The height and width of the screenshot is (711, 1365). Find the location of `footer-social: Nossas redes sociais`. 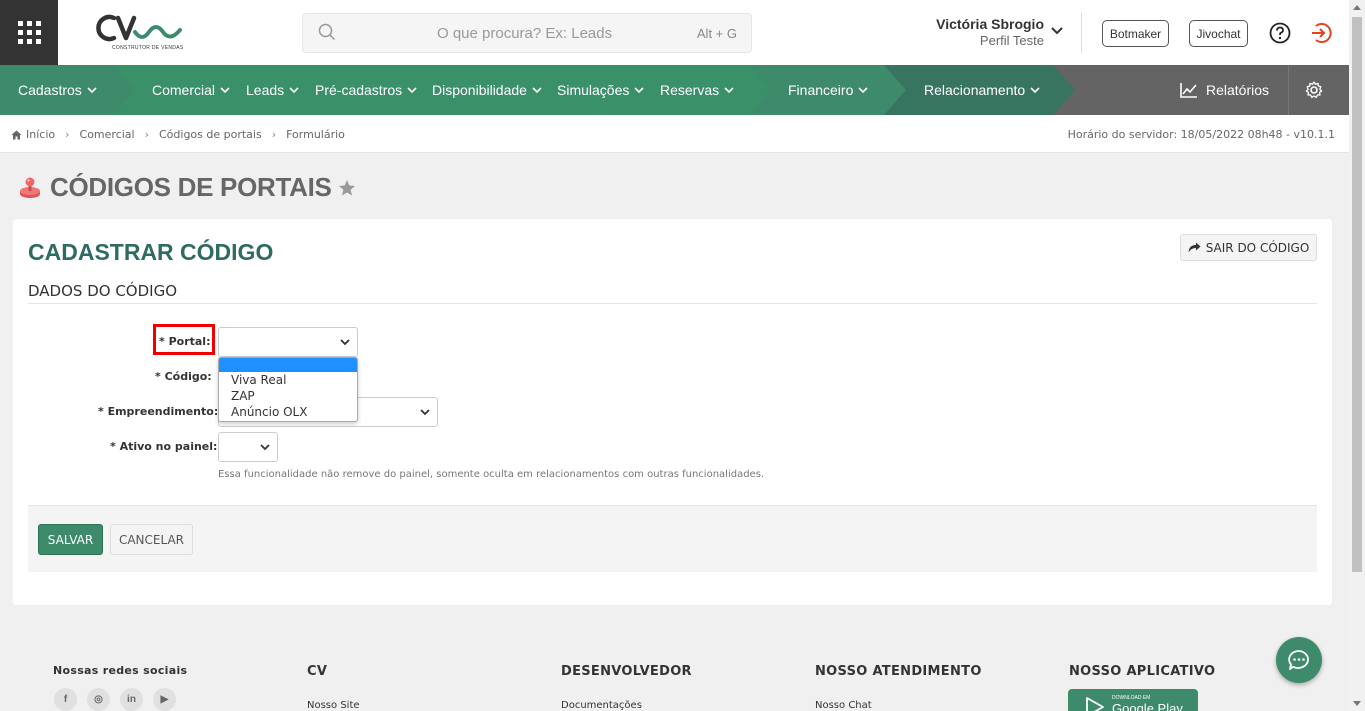

footer-social: Nossas redes sociais is located at coordinates (120, 670).